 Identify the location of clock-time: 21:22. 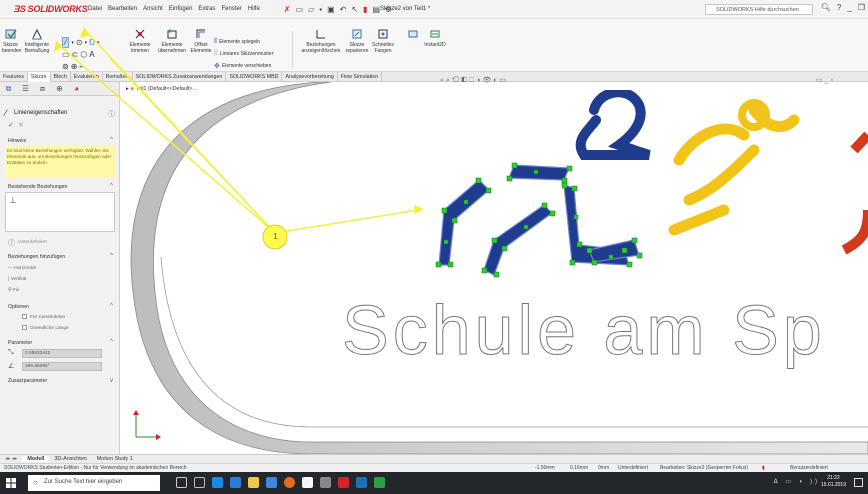
(833, 478).